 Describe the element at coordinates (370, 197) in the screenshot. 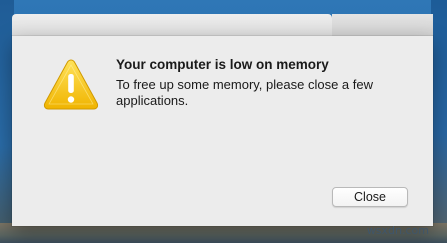

I see `close-button: Close` at that location.